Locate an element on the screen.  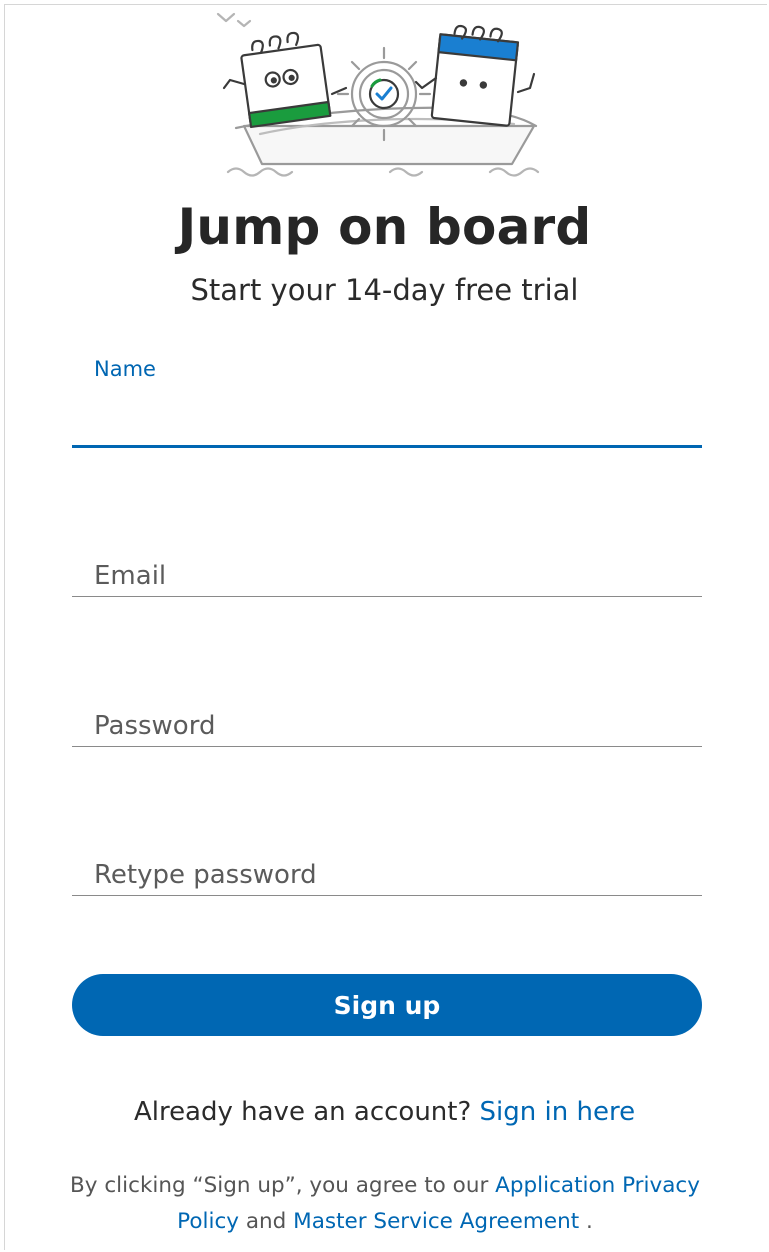
sign-in-prompt: Already have an account? Sign in here is located at coordinates (384, 1112).